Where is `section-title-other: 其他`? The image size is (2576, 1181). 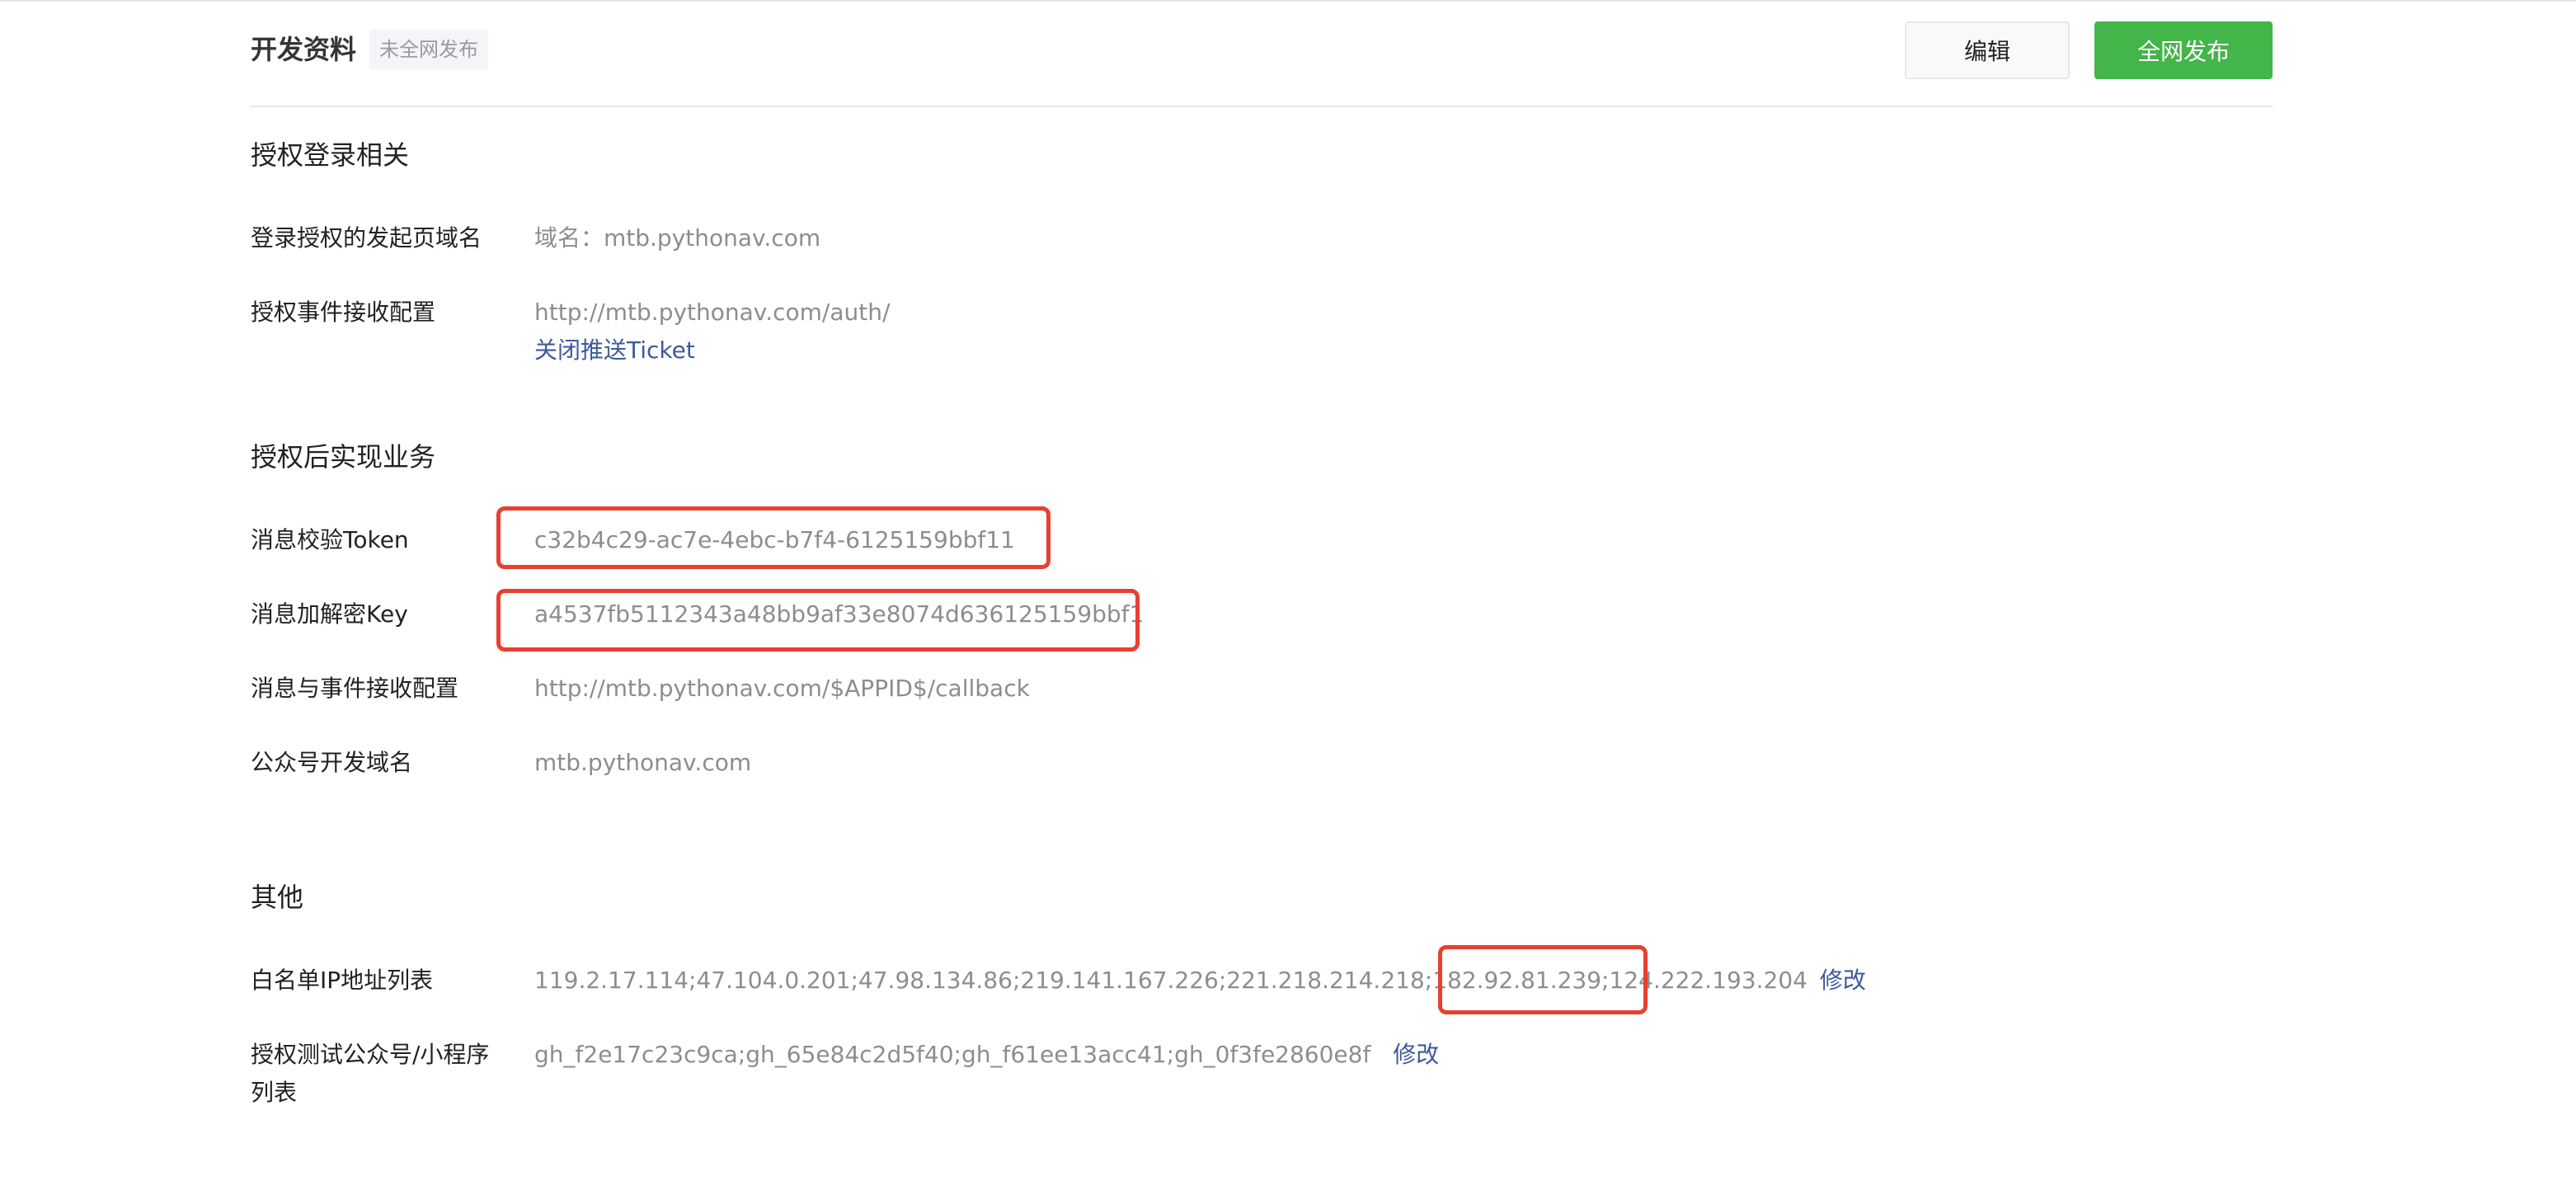 section-title-other: 其他 is located at coordinates (277, 897).